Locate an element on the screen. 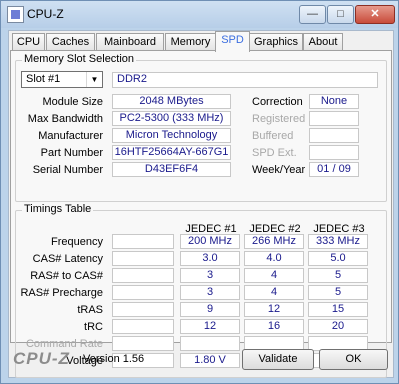  timings-group-label: Timings Table is located at coordinates (58, 209).